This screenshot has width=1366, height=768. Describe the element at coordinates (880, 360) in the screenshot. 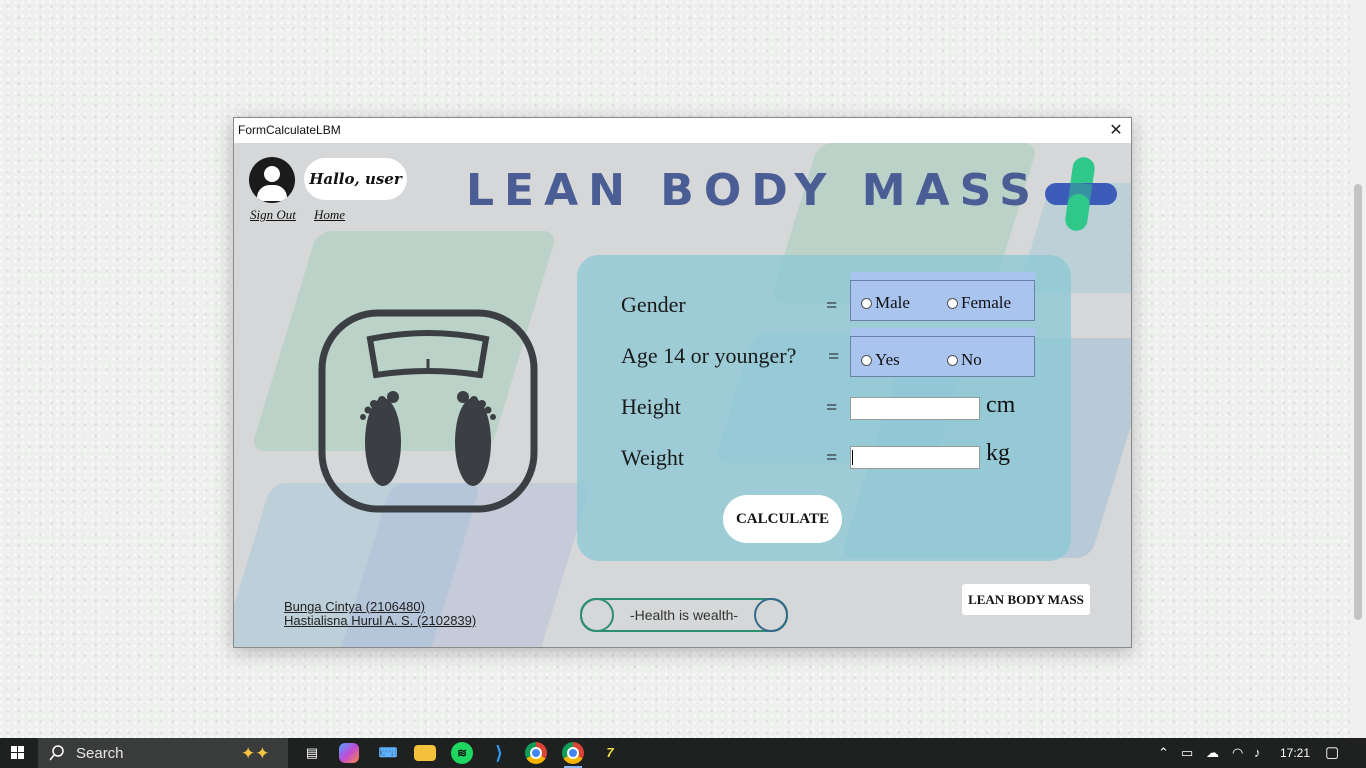

I see `radio-yes: Yes` at that location.